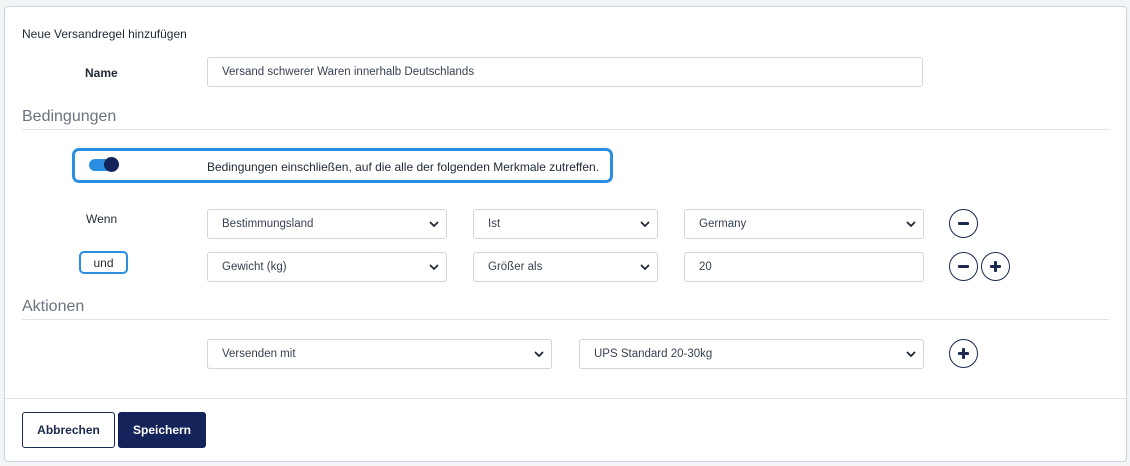  What do you see at coordinates (327, 224) in the screenshot?
I see `condition-attribute-select: Bestimmungsland` at bounding box center [327, 224].